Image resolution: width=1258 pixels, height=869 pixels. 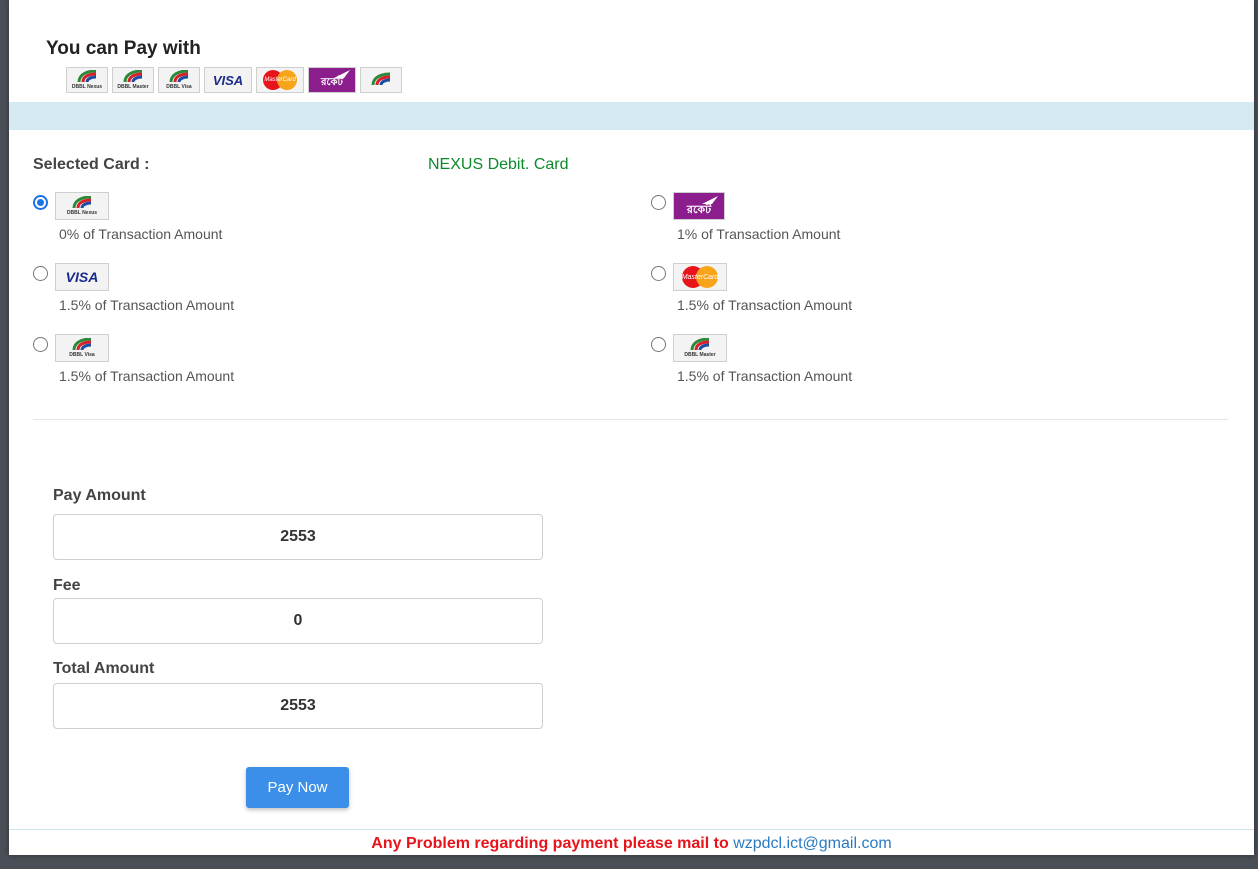 I want to click on mastercard-card-logo: MasterCard, so click(x=700, y=277).